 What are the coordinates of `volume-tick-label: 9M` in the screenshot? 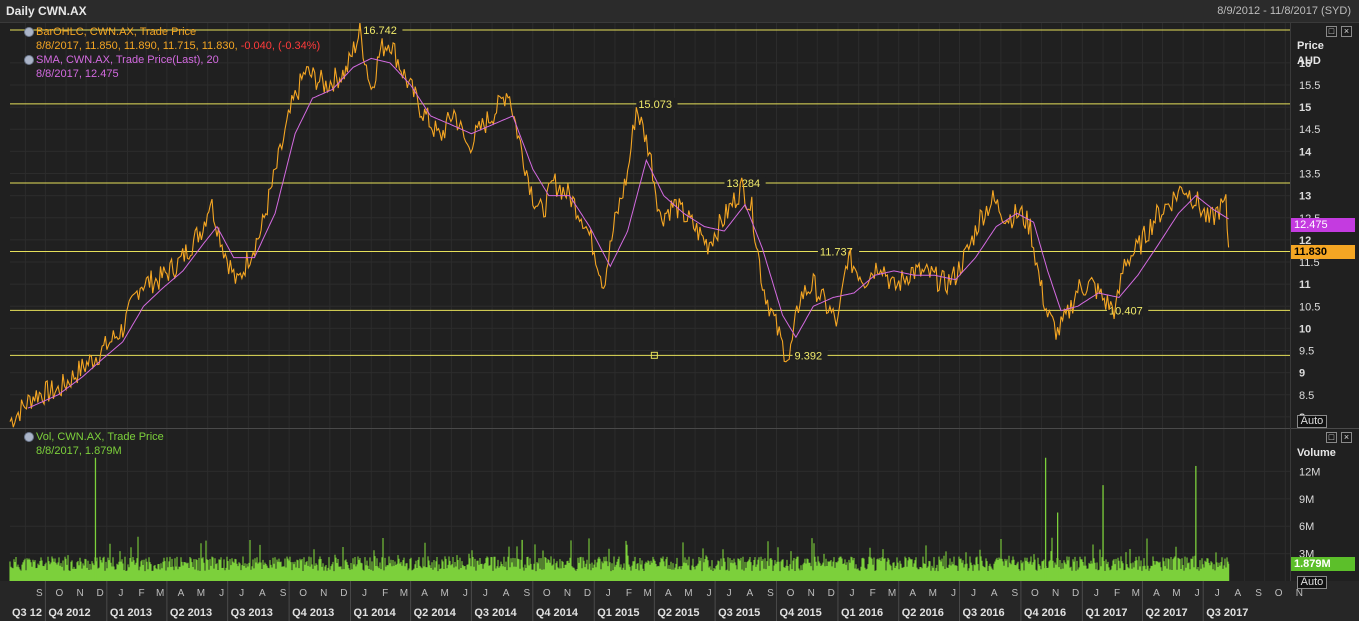 It's located at (1306, 500).